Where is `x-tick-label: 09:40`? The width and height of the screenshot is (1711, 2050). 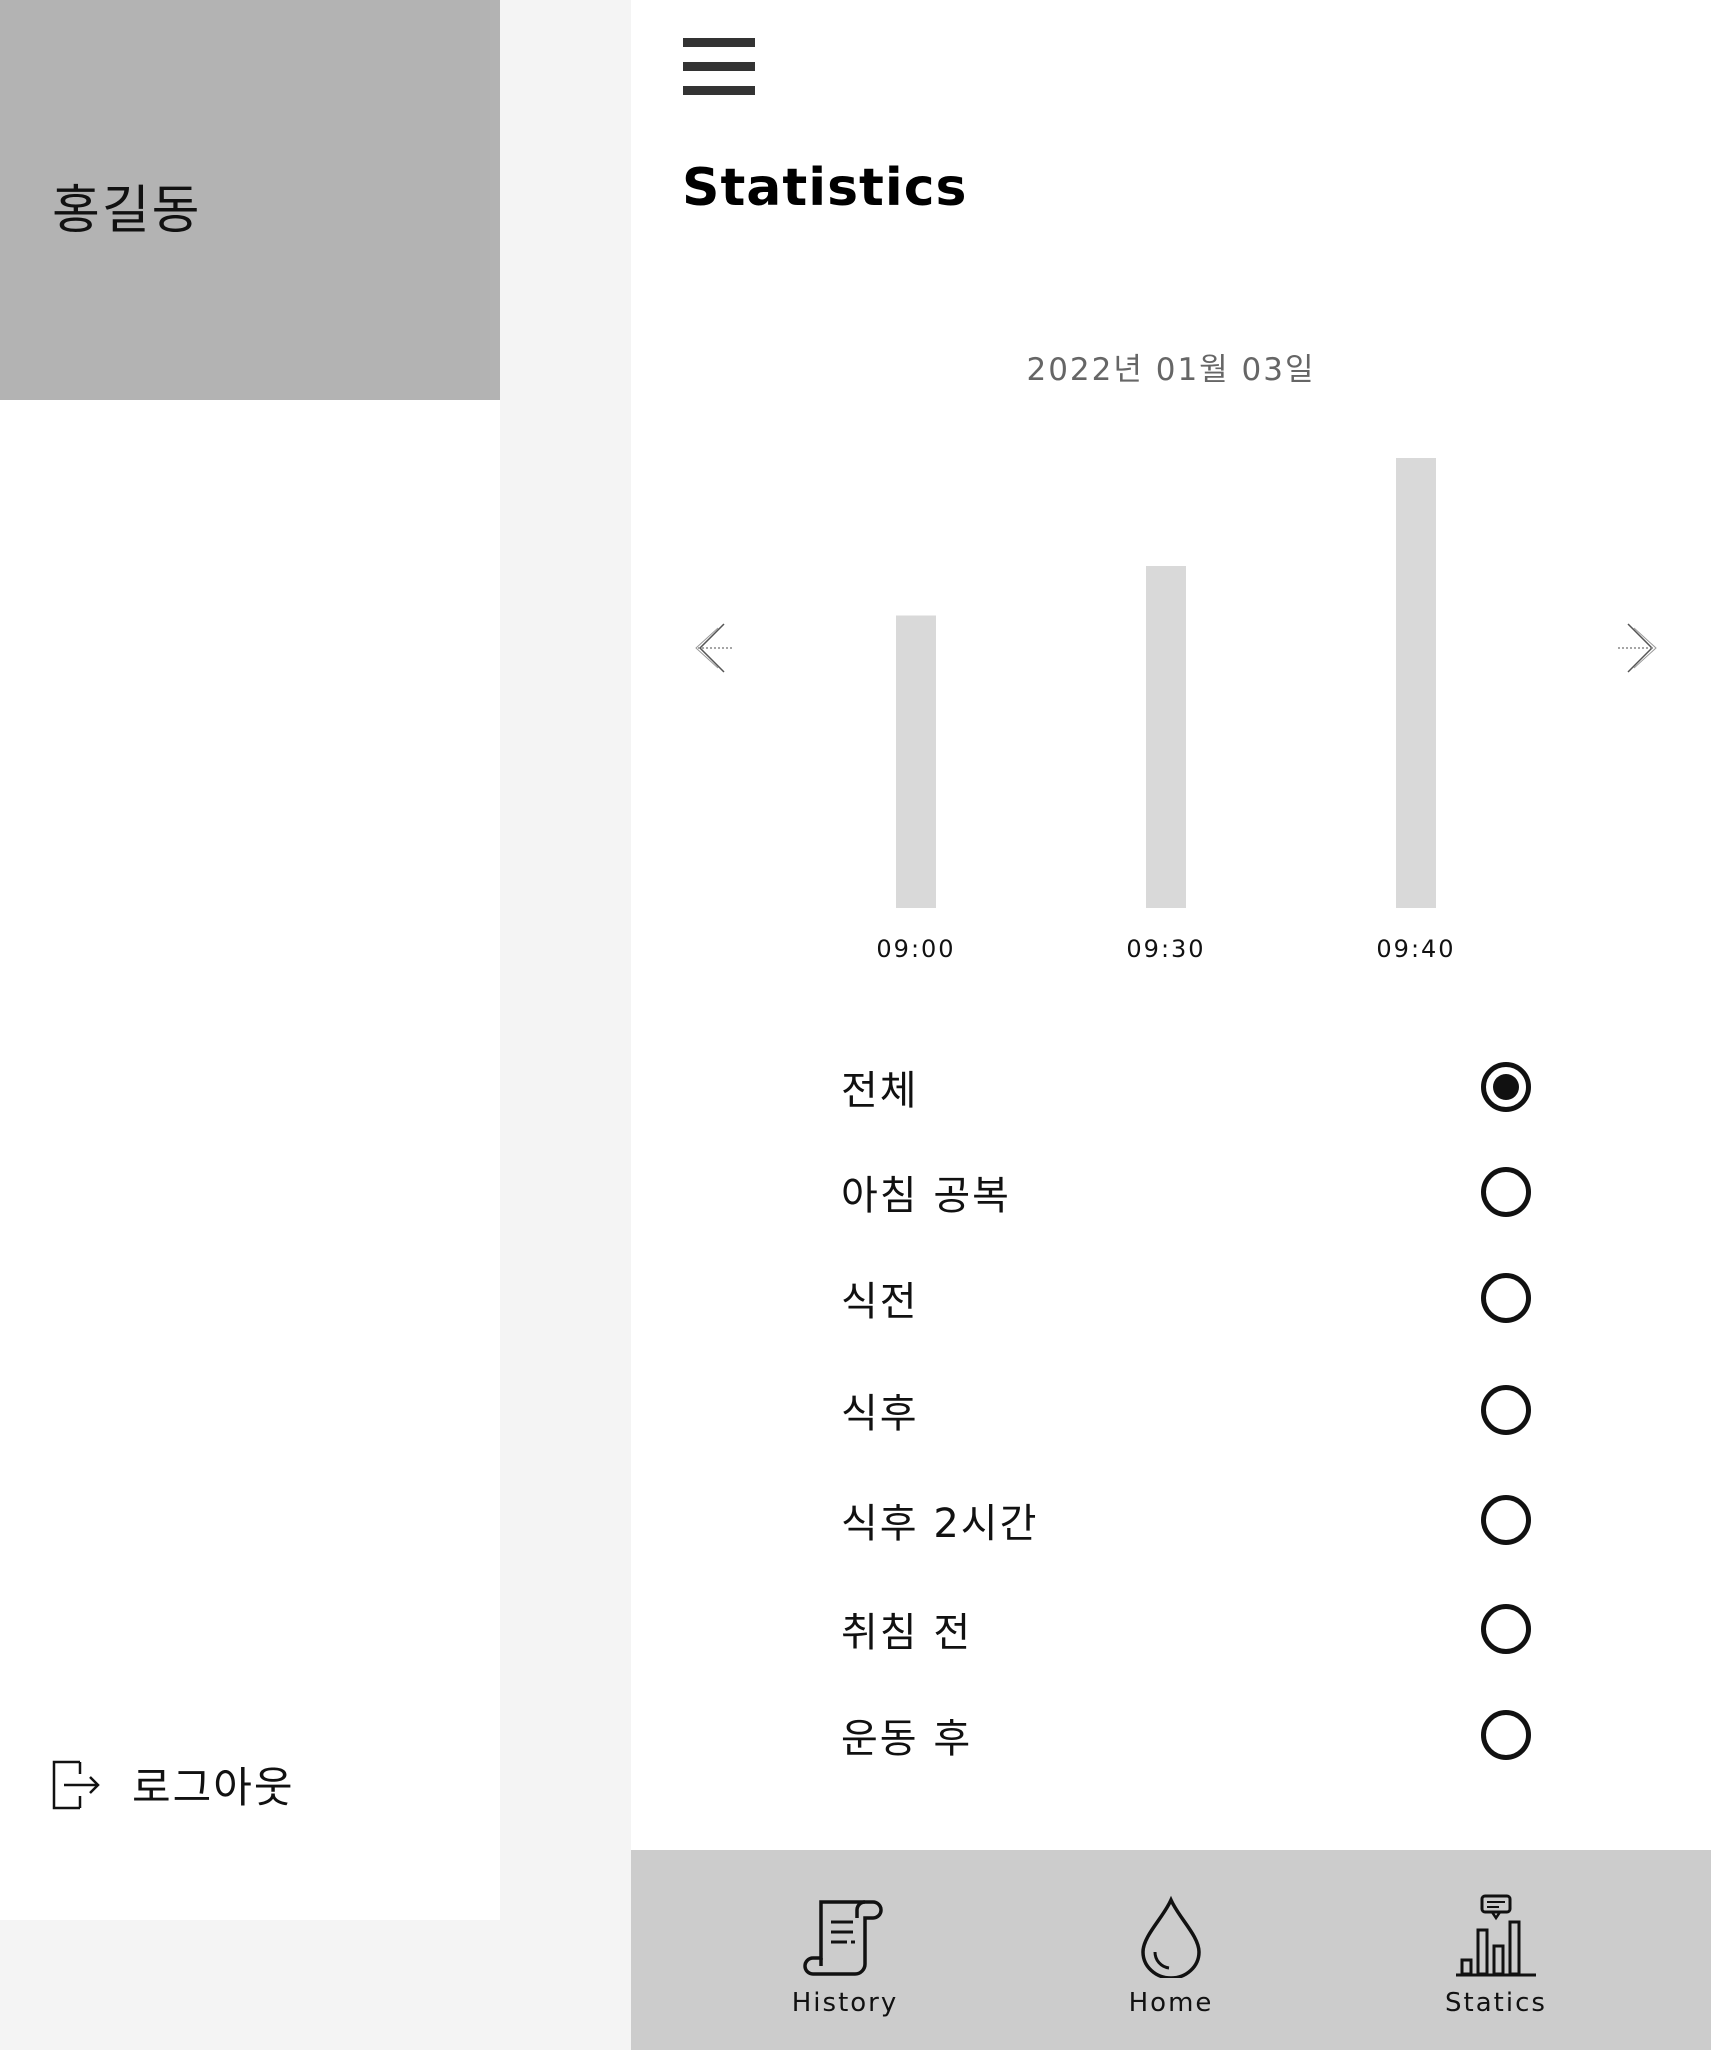
x-tick-label: 09:40 is located at coordinates (1415, 949).